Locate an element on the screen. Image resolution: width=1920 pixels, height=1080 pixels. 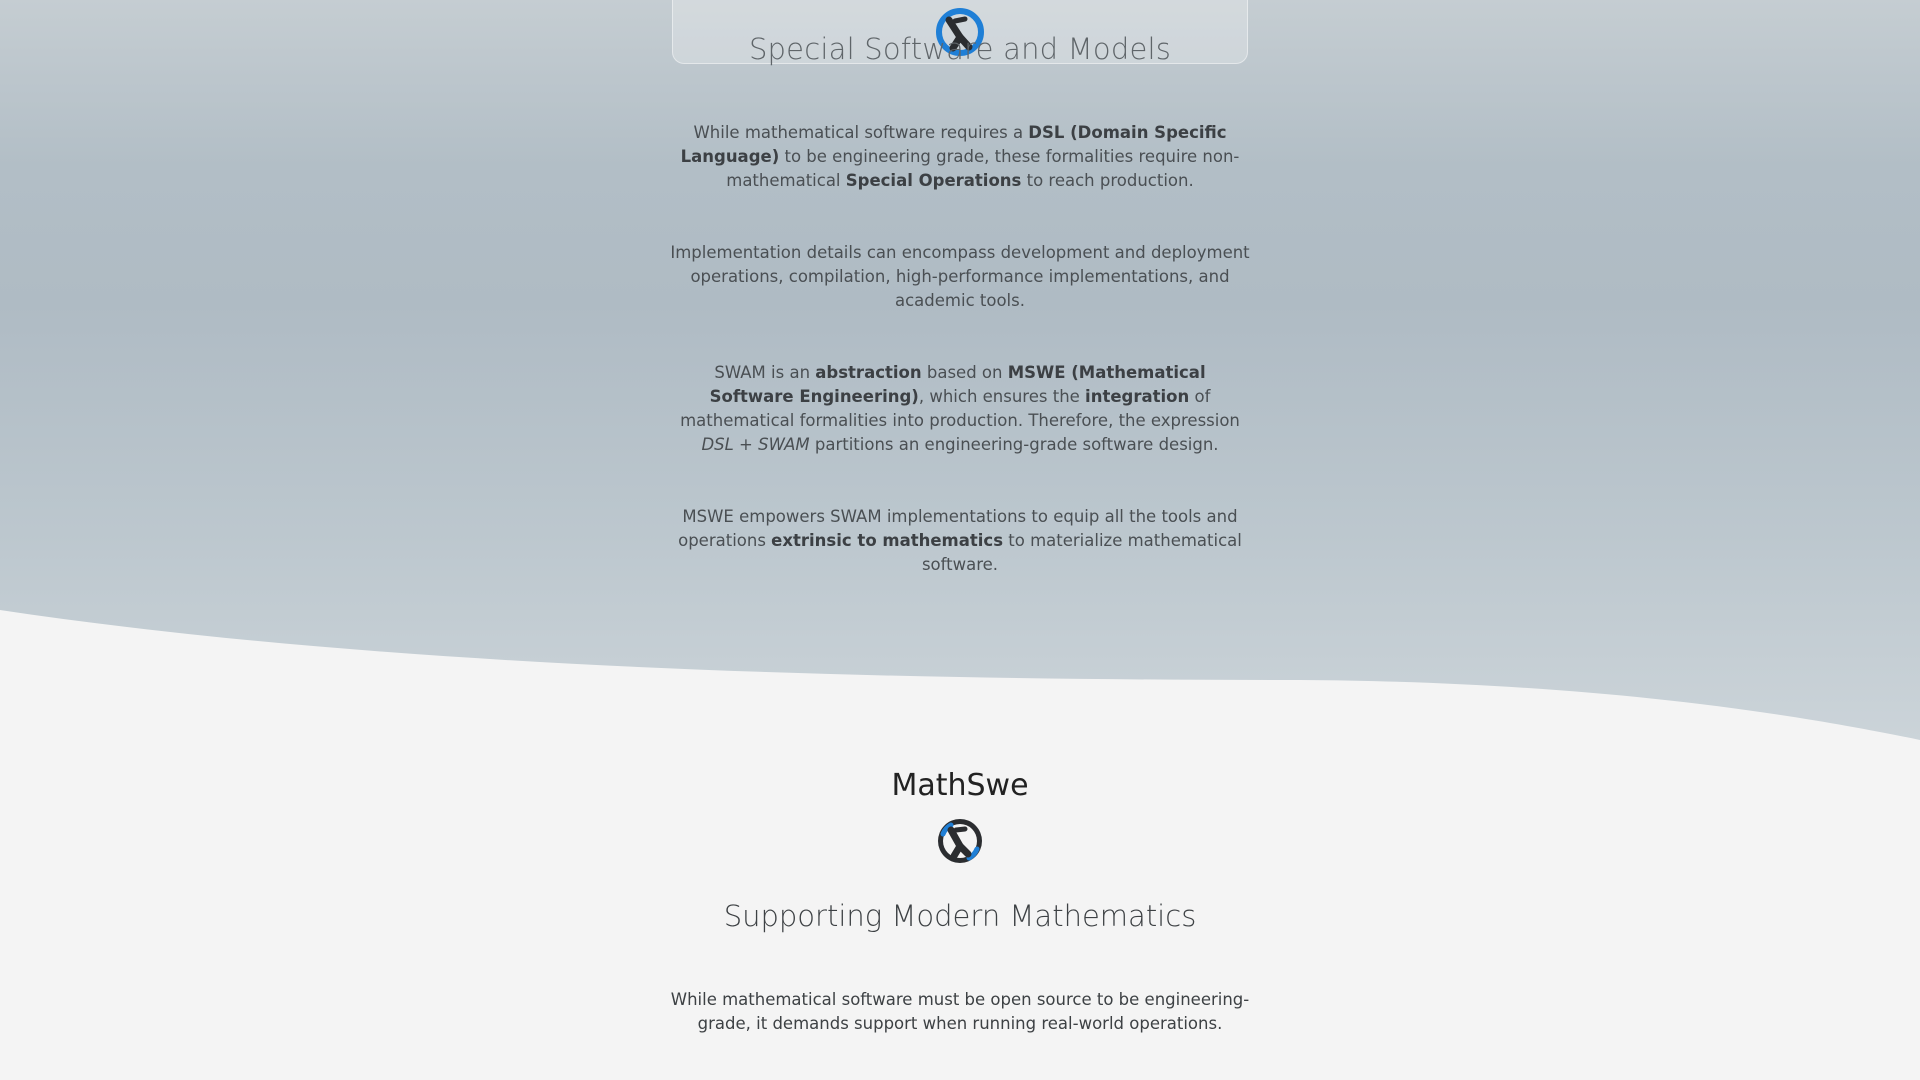
text-run: SWAM is an is located at coordinates (765, 372).